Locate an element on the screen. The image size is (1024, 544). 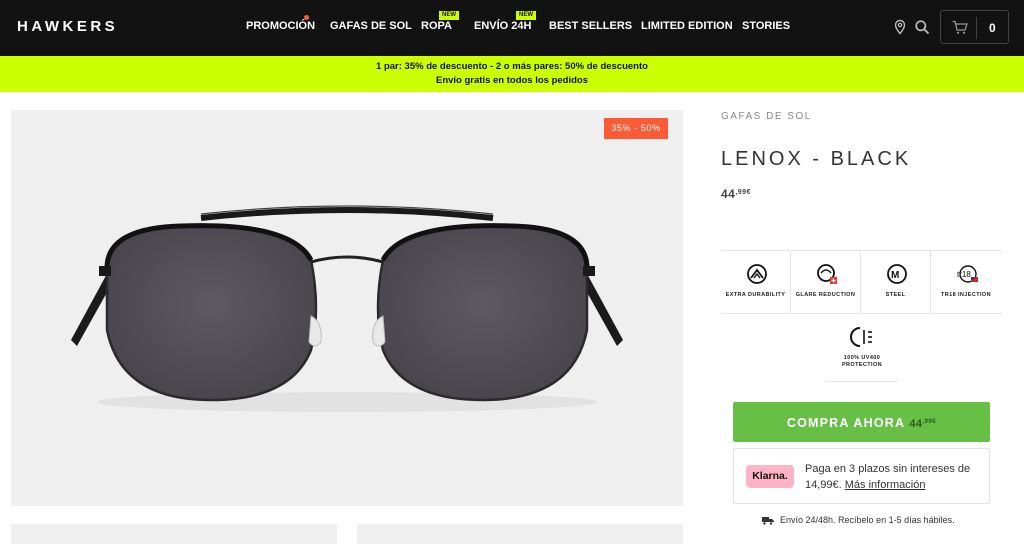
buy-now-button: COMPRA AHORA 44,99€ is located at coordinates (861, 422).